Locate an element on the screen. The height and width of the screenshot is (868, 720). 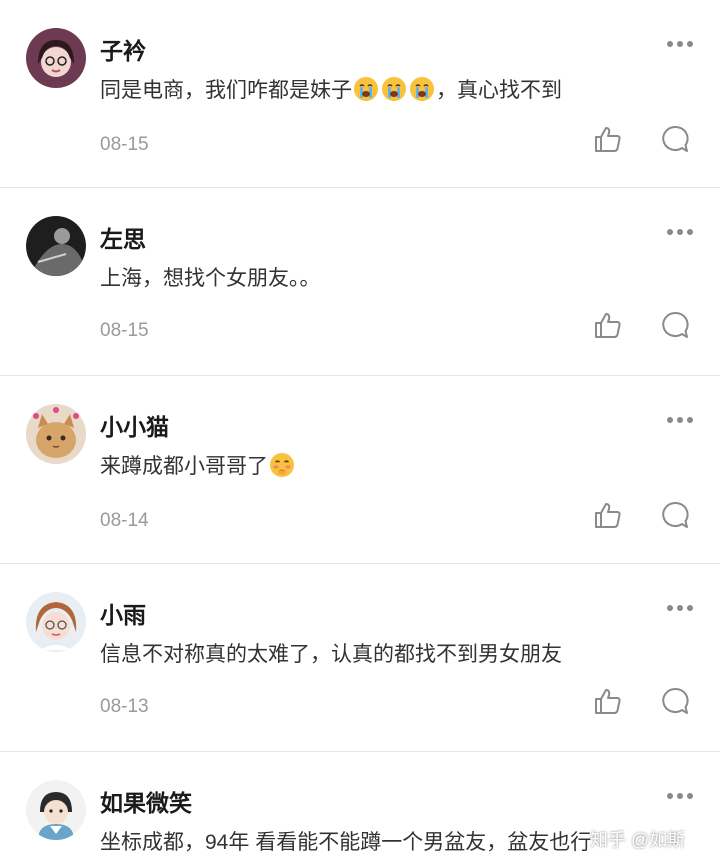
comment-author: 左思 is located at coordinates (123, 237).